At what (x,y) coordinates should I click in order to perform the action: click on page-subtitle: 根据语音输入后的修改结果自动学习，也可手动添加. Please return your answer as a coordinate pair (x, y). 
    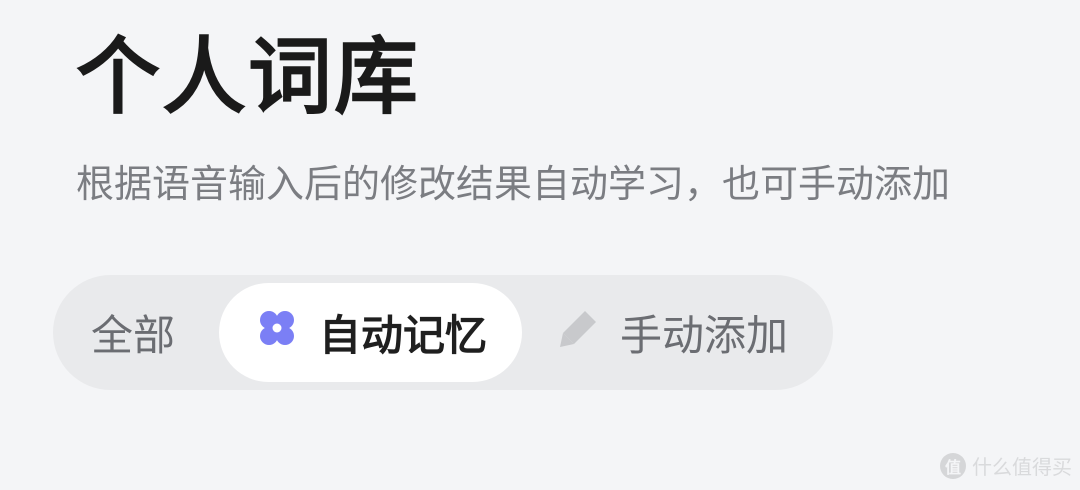
    Looking at the image, I should click on (513, 184).